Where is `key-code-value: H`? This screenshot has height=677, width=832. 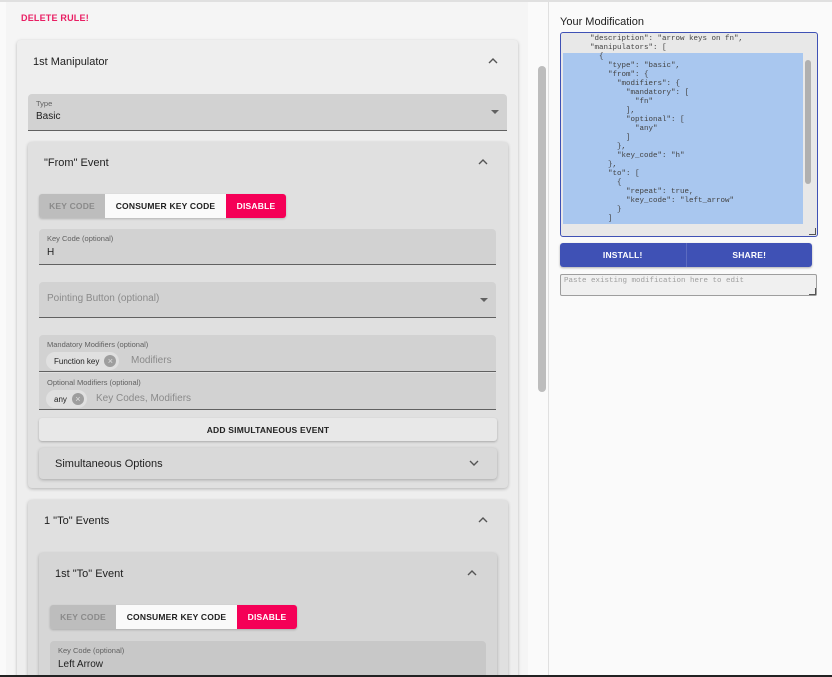 key-code-value: H is located at coordinates (51, 252).